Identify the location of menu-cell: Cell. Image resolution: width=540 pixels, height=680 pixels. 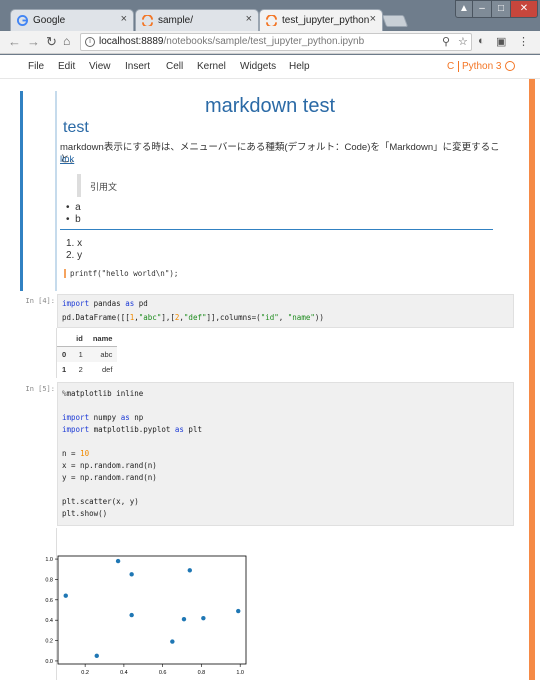
(174, 66).